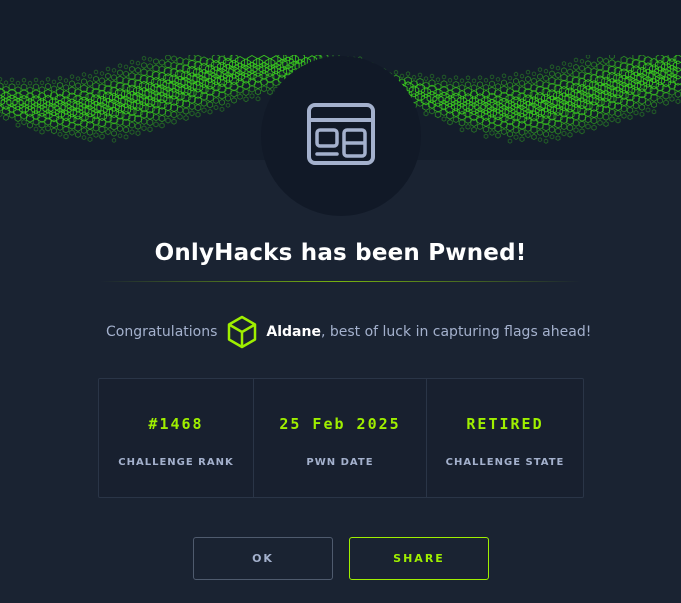  Describe the element at coordinates (340, 424) in the screenshot. I see `stat-value: 25 Feb 2025` at that location.